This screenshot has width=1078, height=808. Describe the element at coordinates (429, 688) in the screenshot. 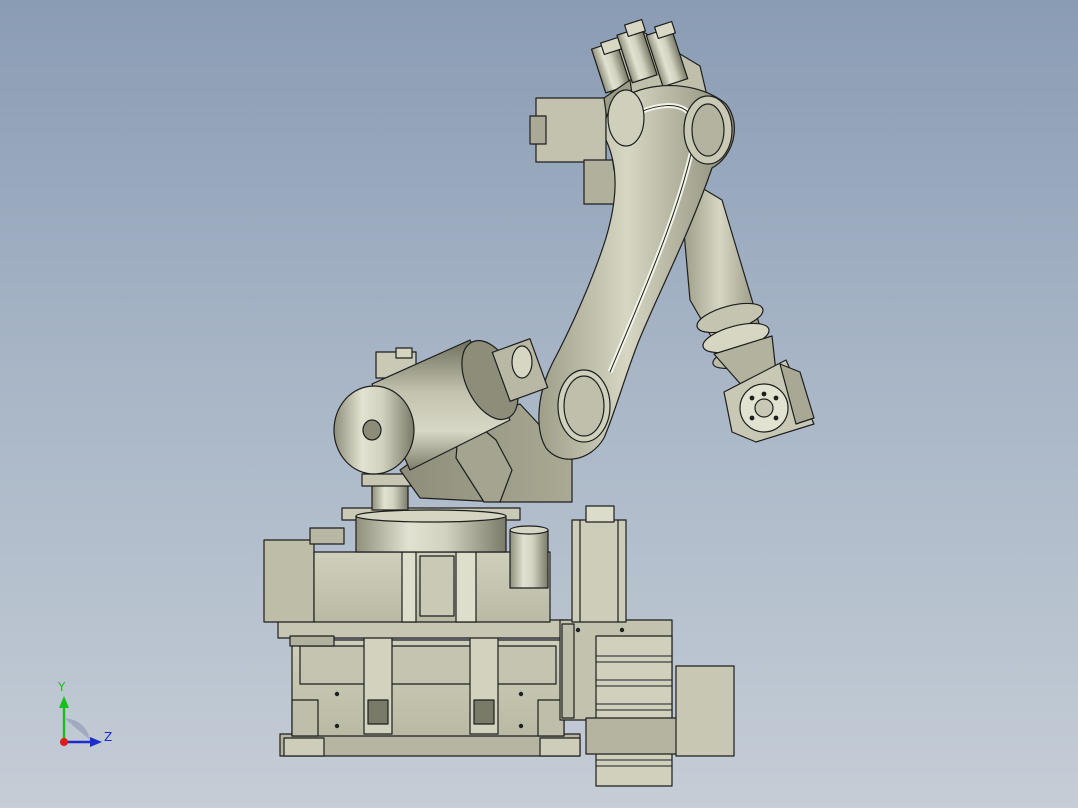

I see `base-platform` at that location.